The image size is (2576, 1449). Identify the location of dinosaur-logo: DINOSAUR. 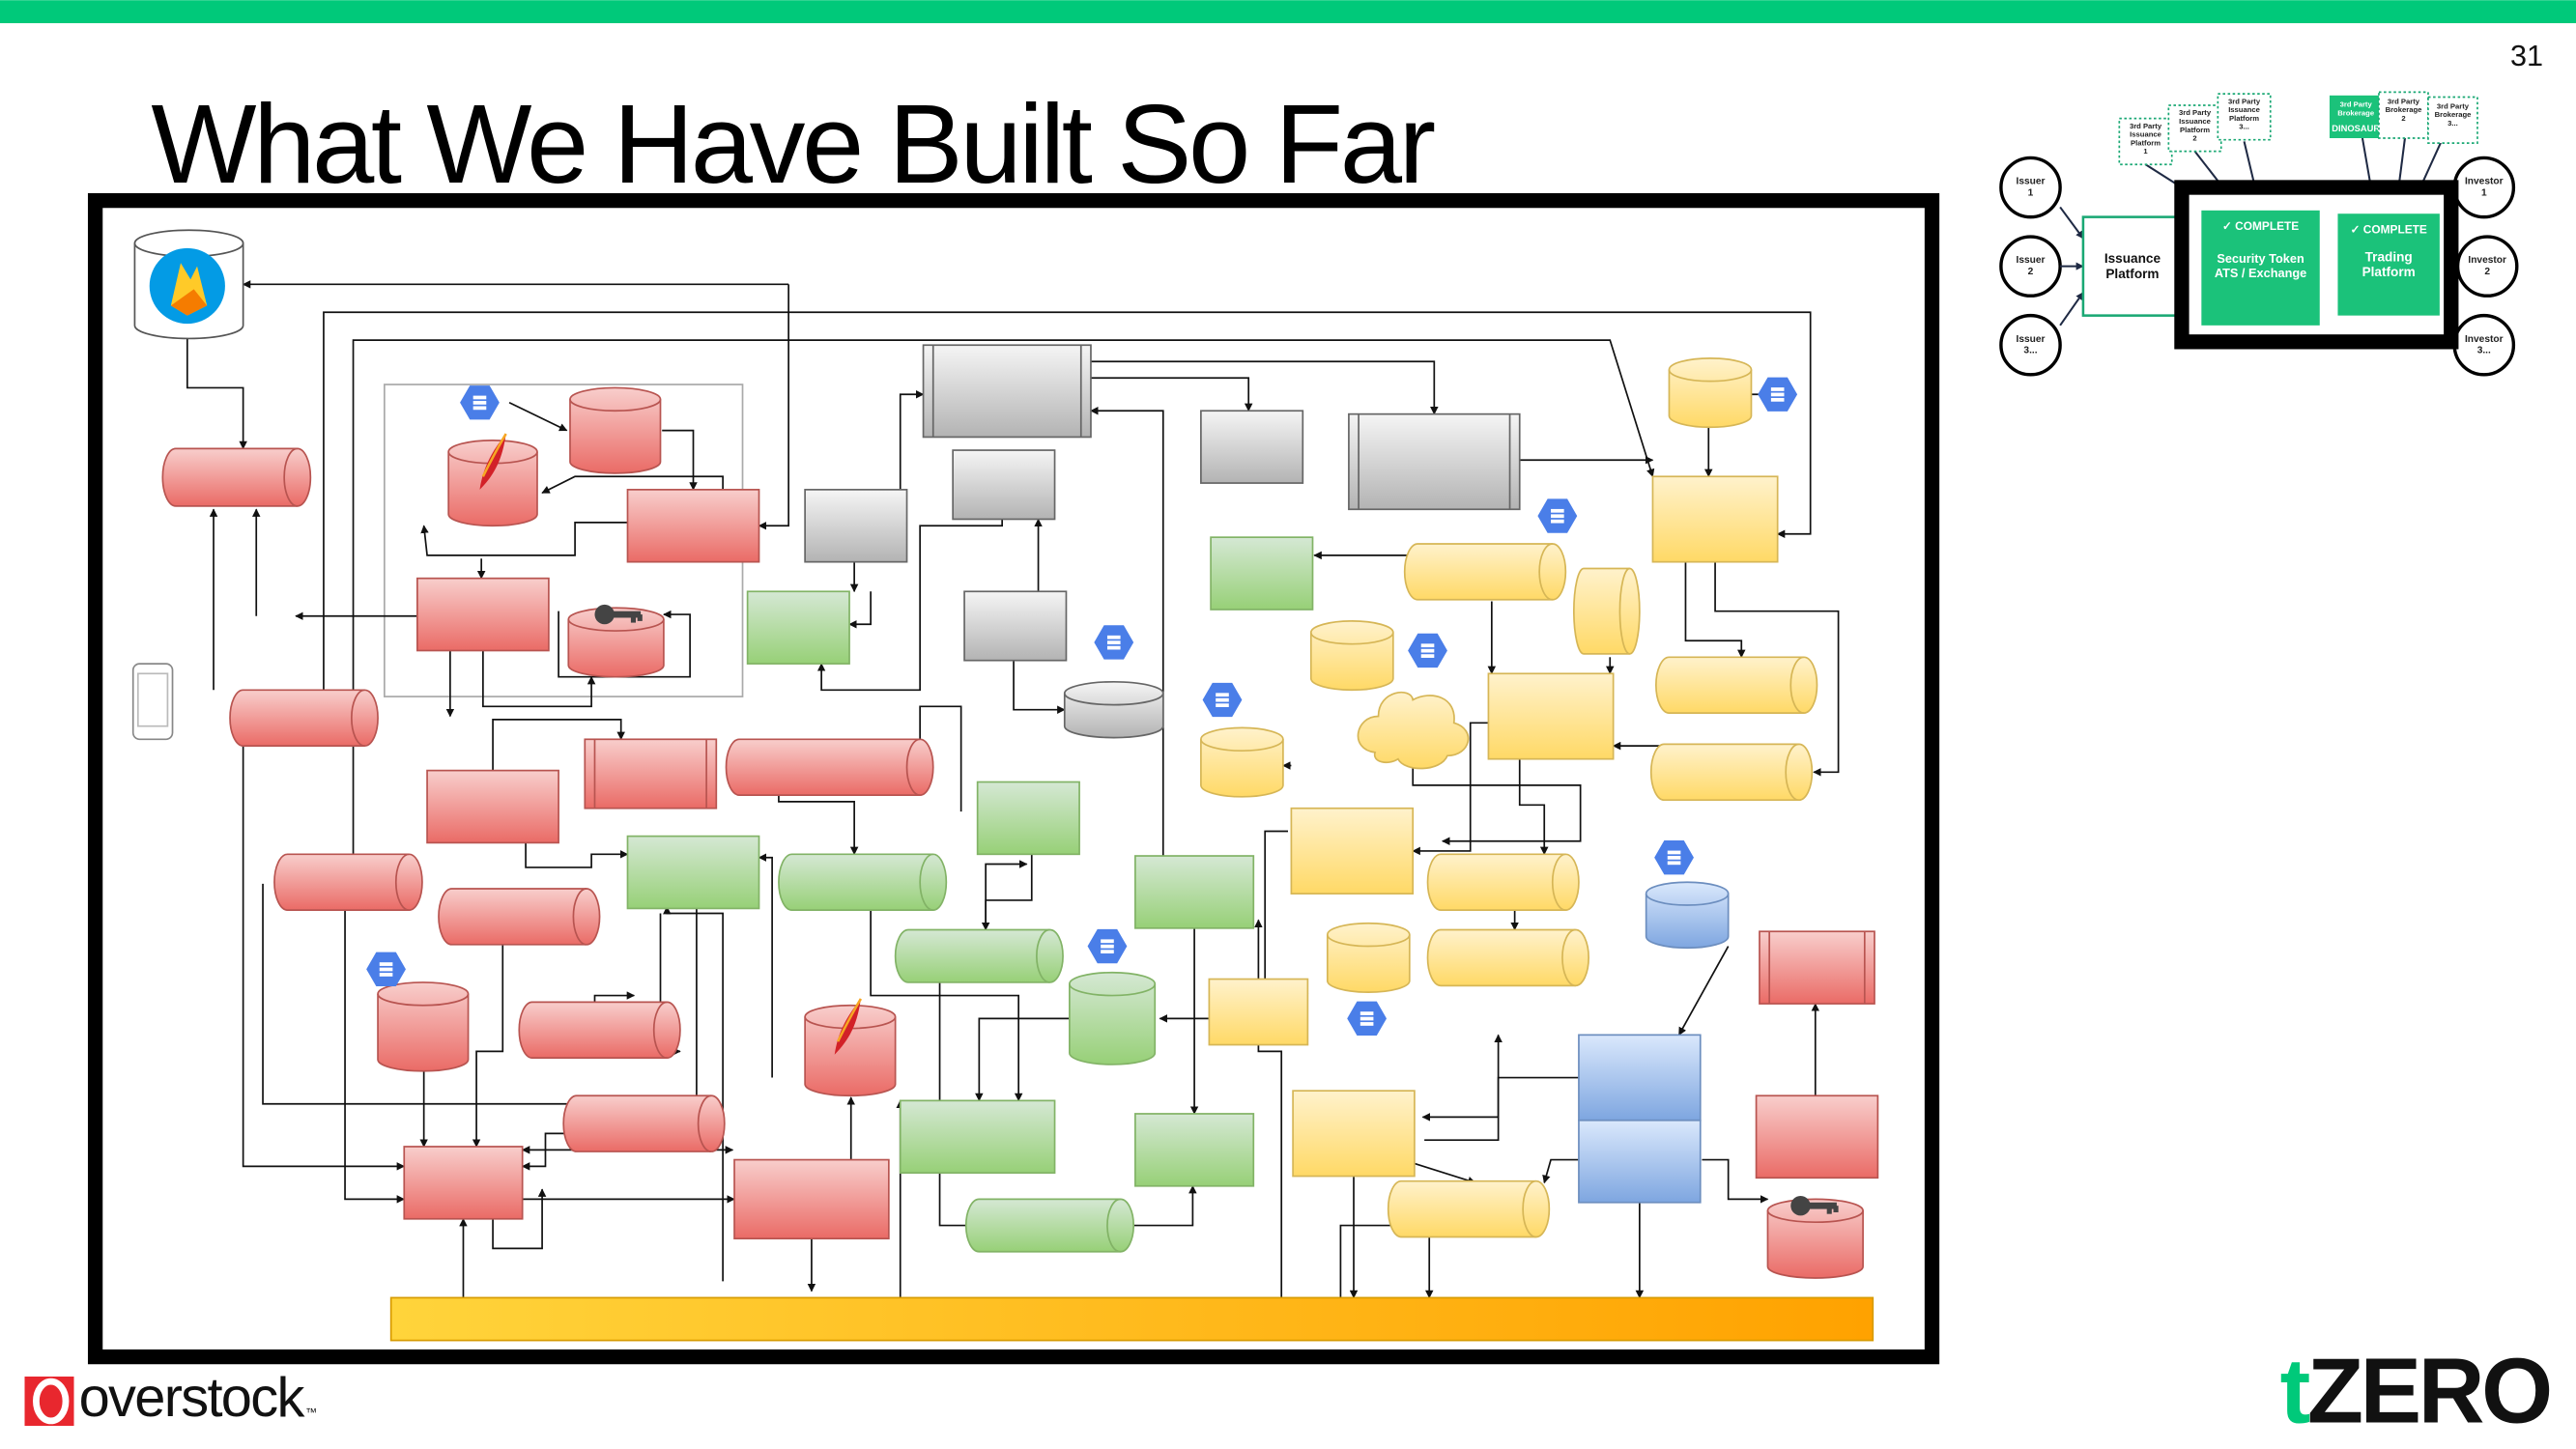
(2356, 128).